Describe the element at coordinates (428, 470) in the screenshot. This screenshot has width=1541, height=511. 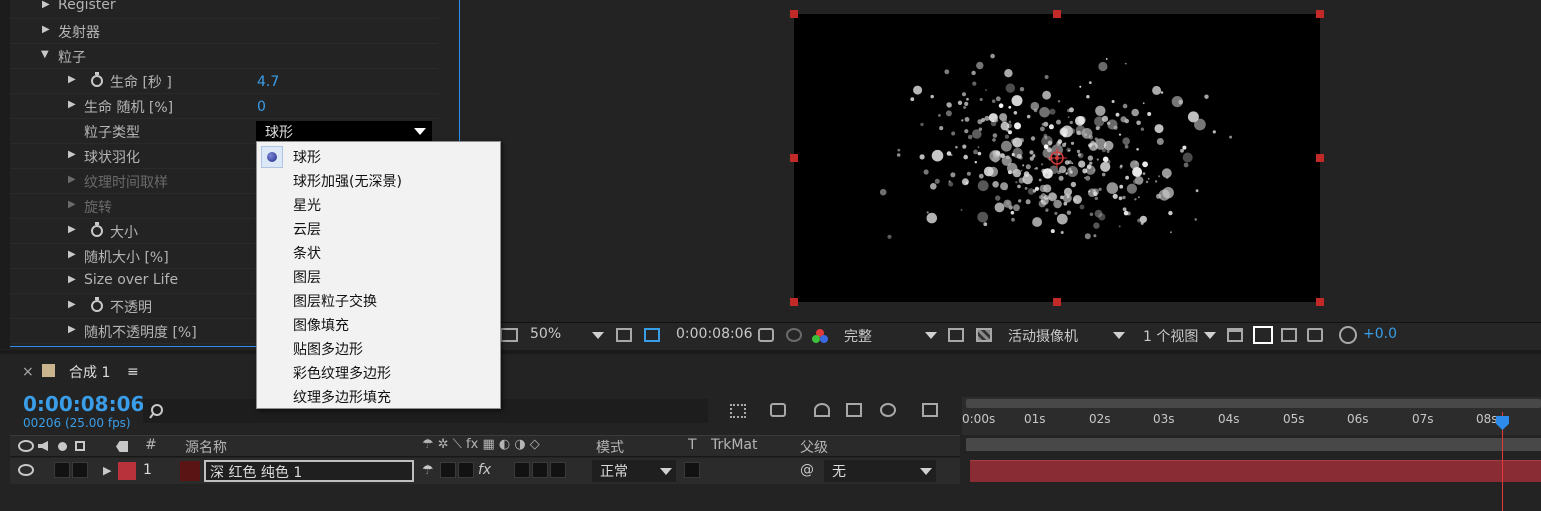
I see `shy-switch-icon: ☂` at that location.